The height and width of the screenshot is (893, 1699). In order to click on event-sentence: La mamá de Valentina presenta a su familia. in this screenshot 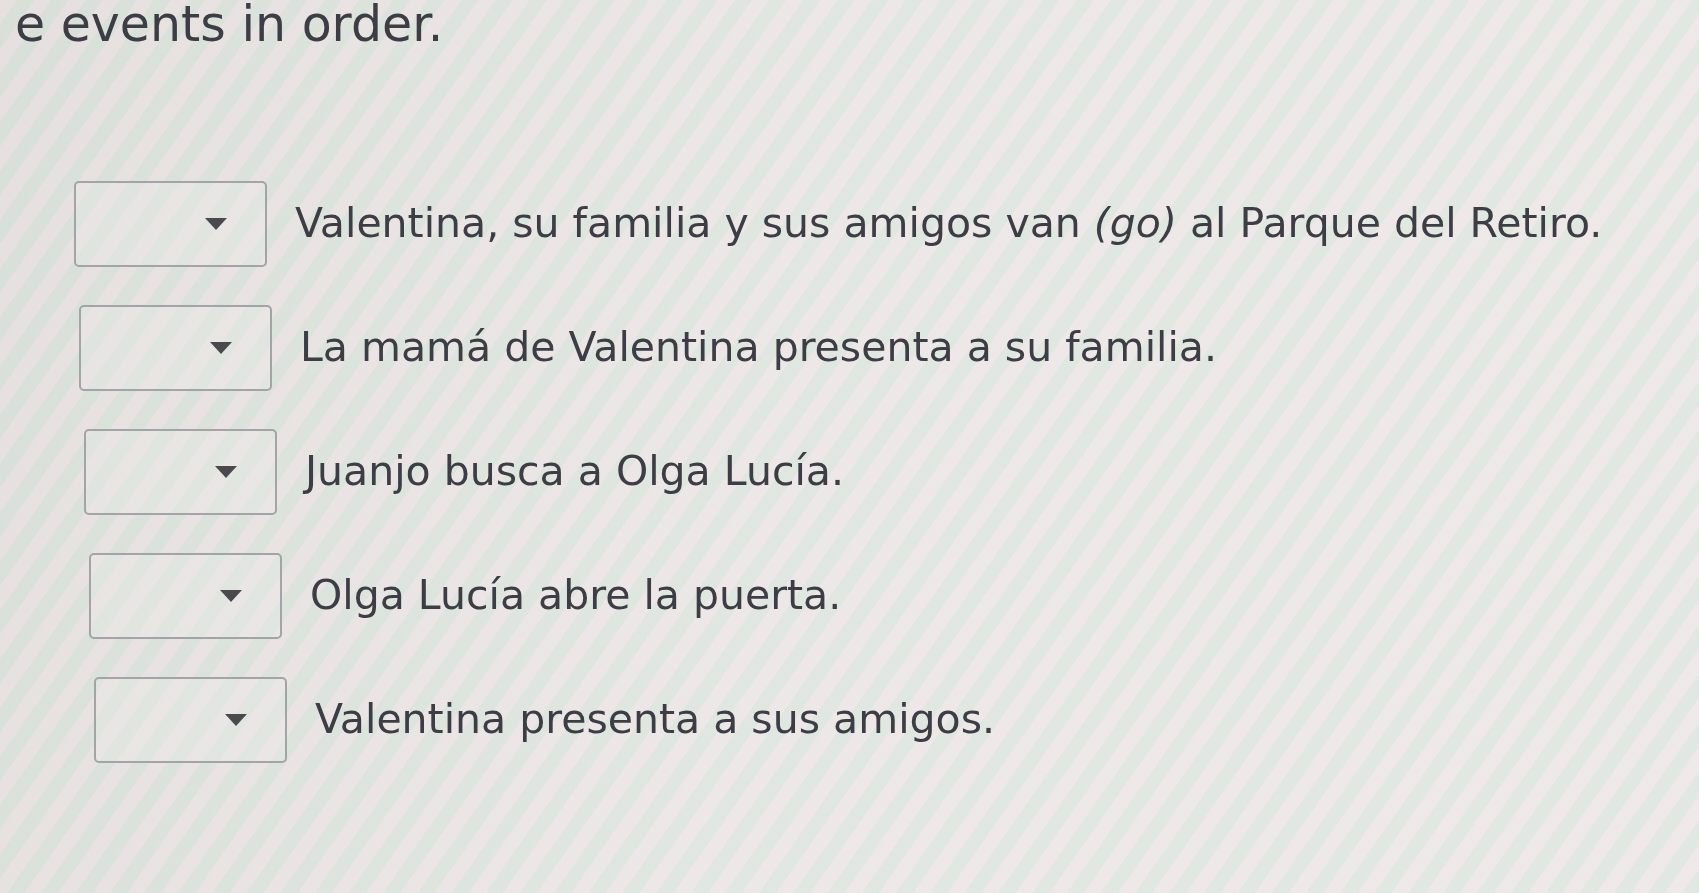, I will do `click(758, 348)`.